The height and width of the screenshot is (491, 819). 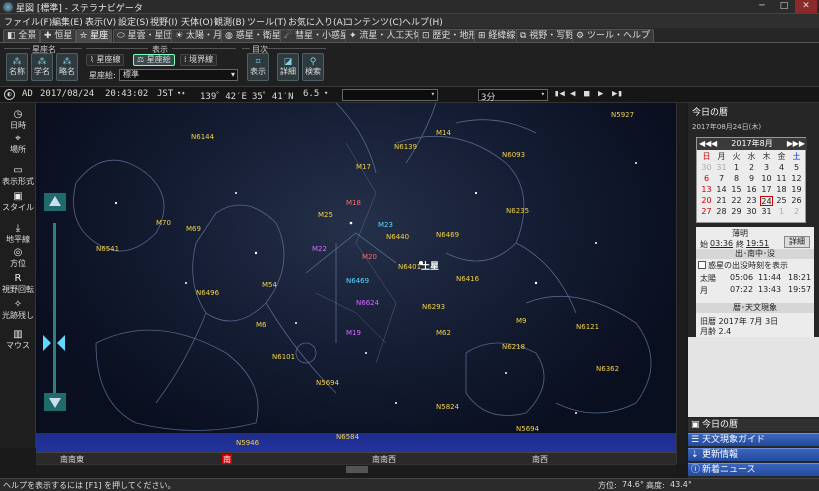 I want to click on nav-news: ⓘ 新着ニュース, so click(x=753, y=469).